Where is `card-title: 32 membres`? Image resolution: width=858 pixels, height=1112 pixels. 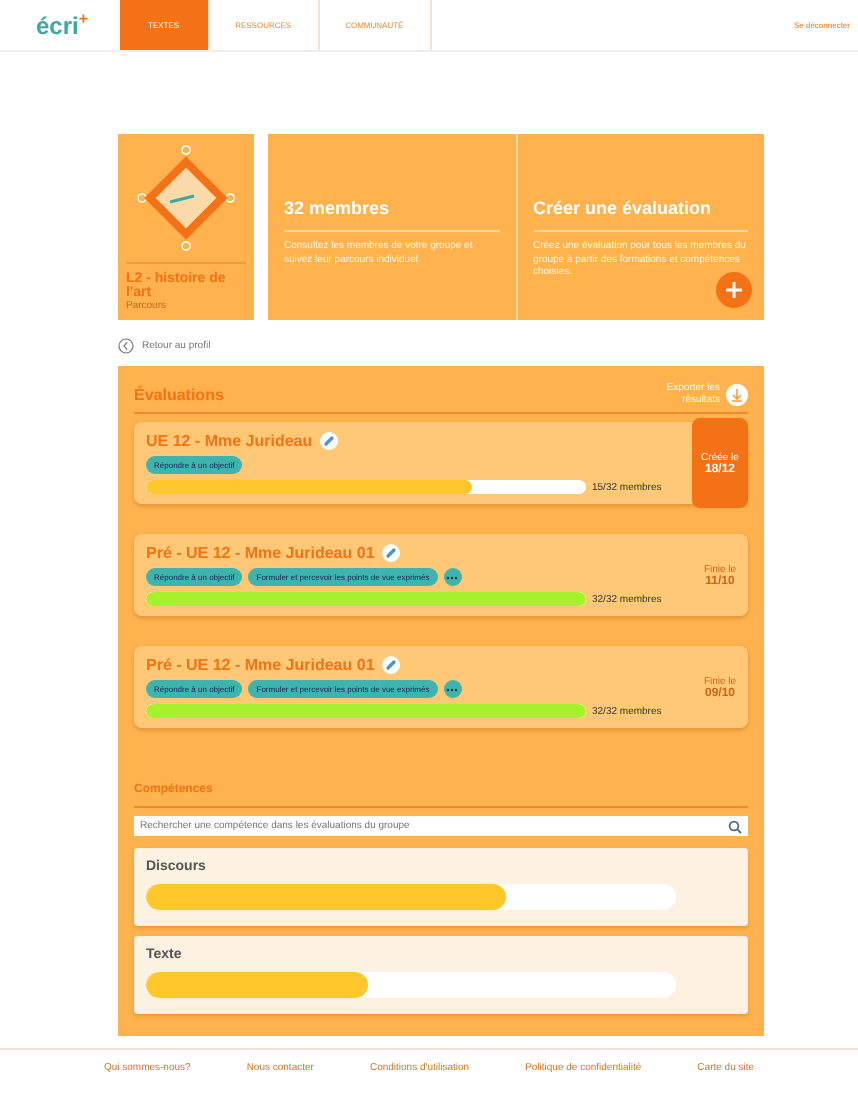 card-title: 32 membres is located at coordinates (391, 203).